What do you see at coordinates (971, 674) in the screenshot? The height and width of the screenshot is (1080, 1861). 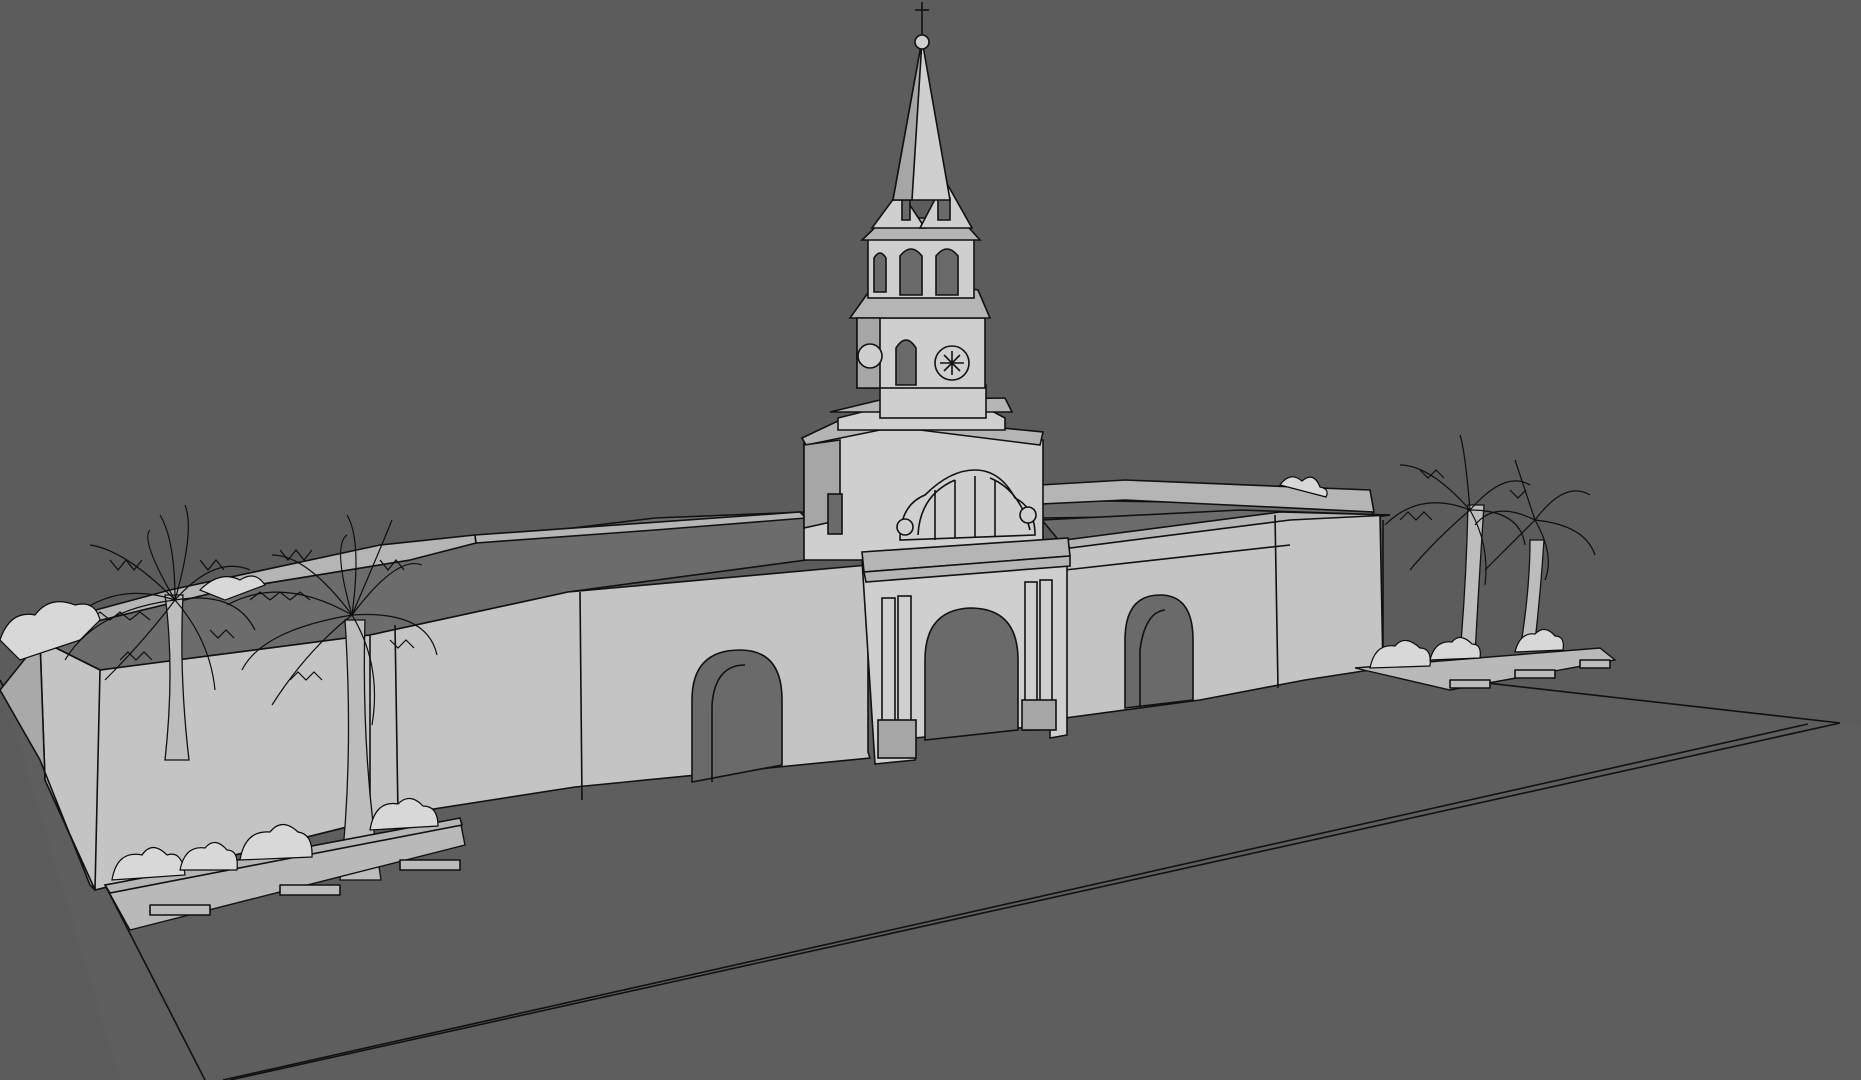 I see `arch-center` at bounding box center [971, 674].